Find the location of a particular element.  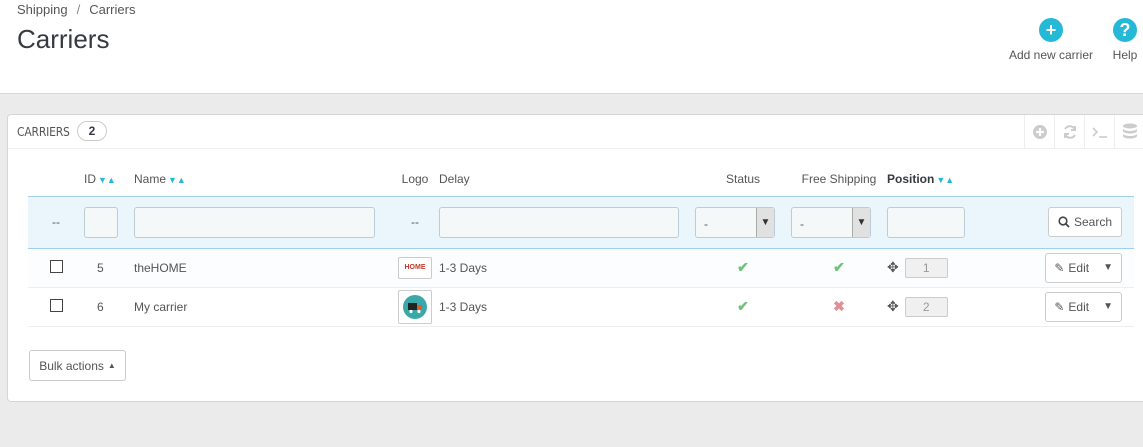

sort-position-icon: ▼▲ is located at coordinates (945, 180).